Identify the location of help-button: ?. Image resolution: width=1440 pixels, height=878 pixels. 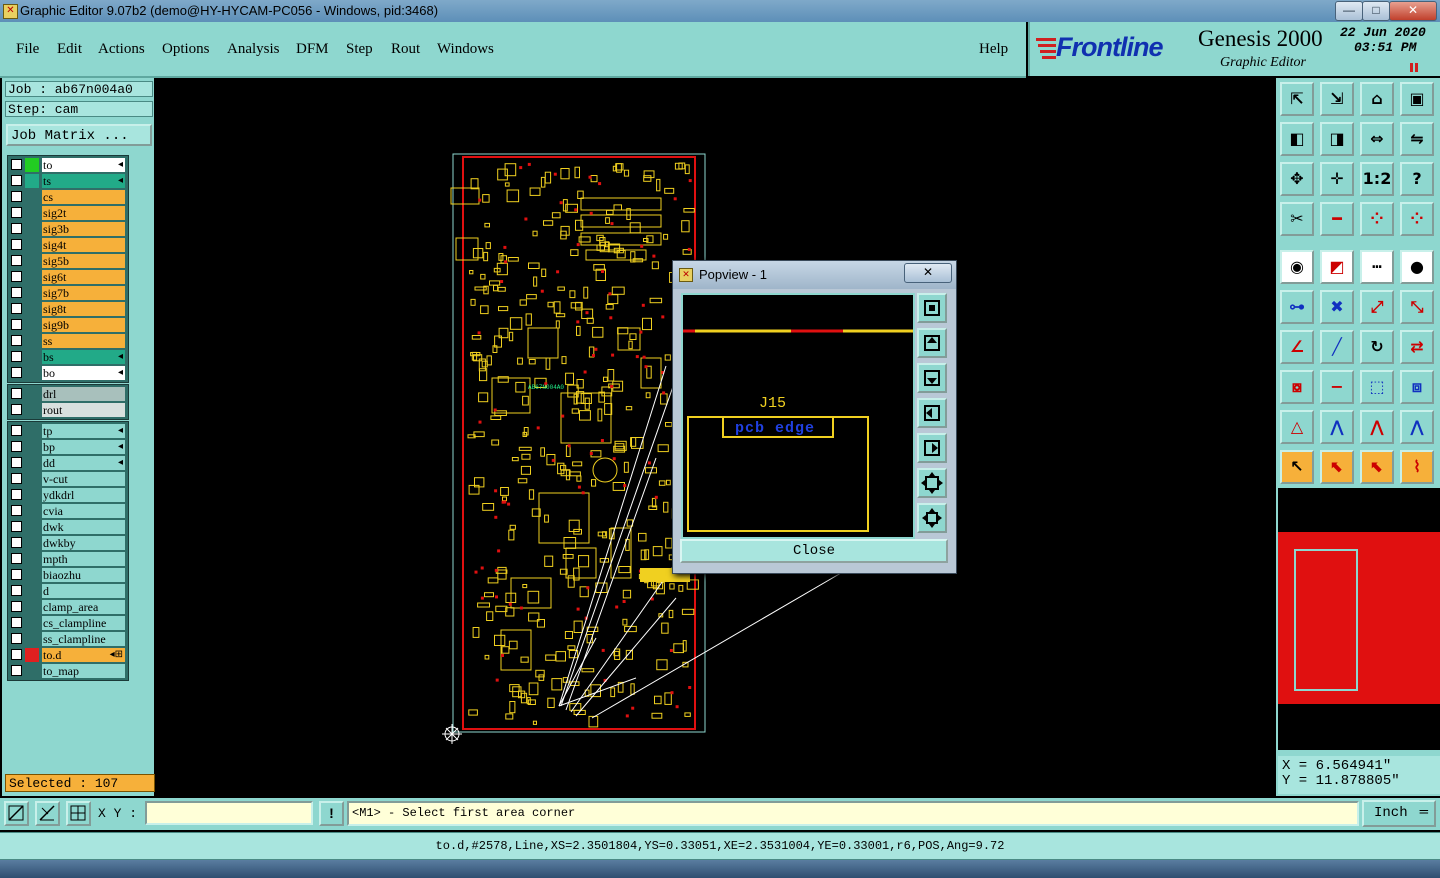
(1417, 179).